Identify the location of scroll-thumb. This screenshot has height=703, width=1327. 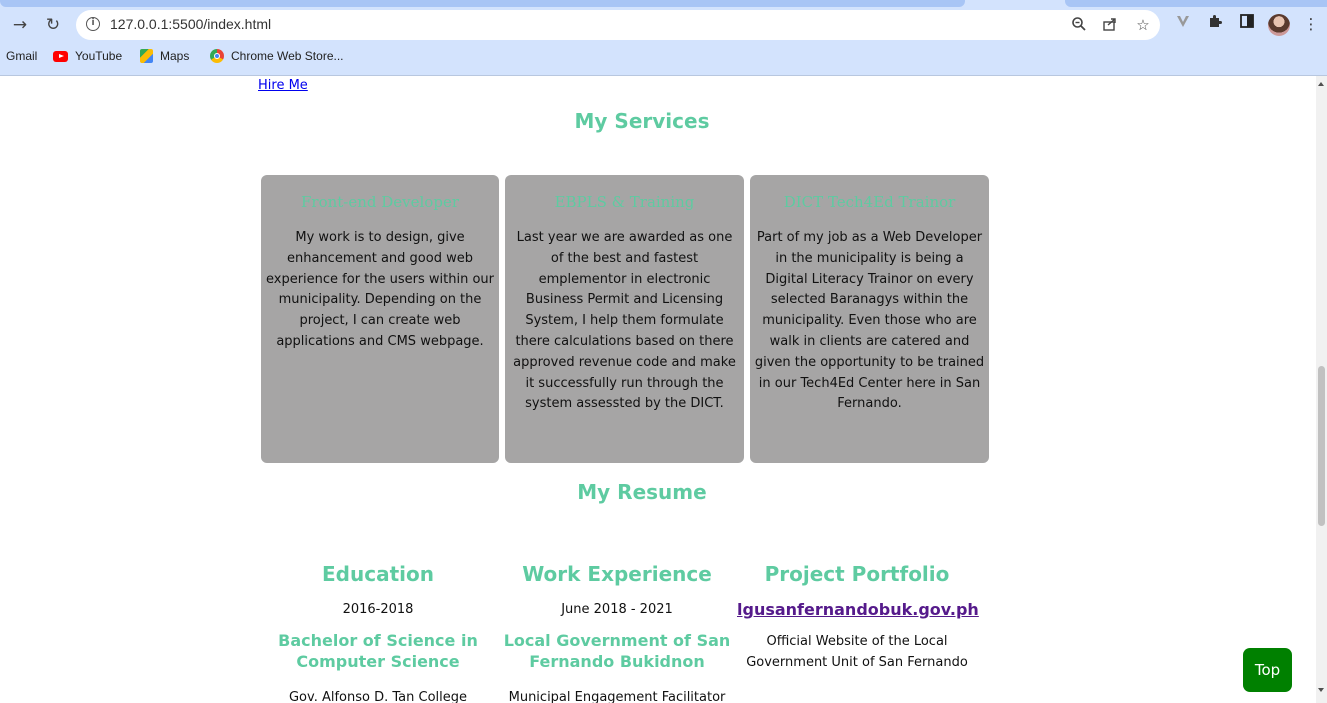
(1321, 446).